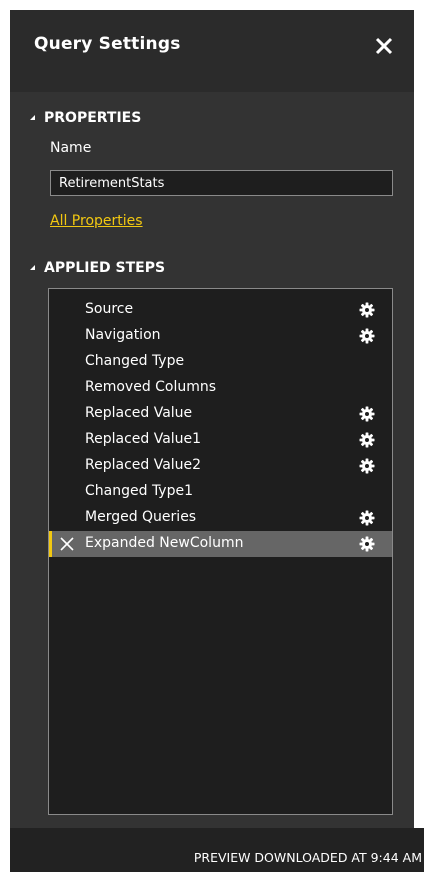 The image size is (424, 872). Describe the element at coordinates (107, 44) in the screenshot. I see `pane-title: Query Settings` at that location.